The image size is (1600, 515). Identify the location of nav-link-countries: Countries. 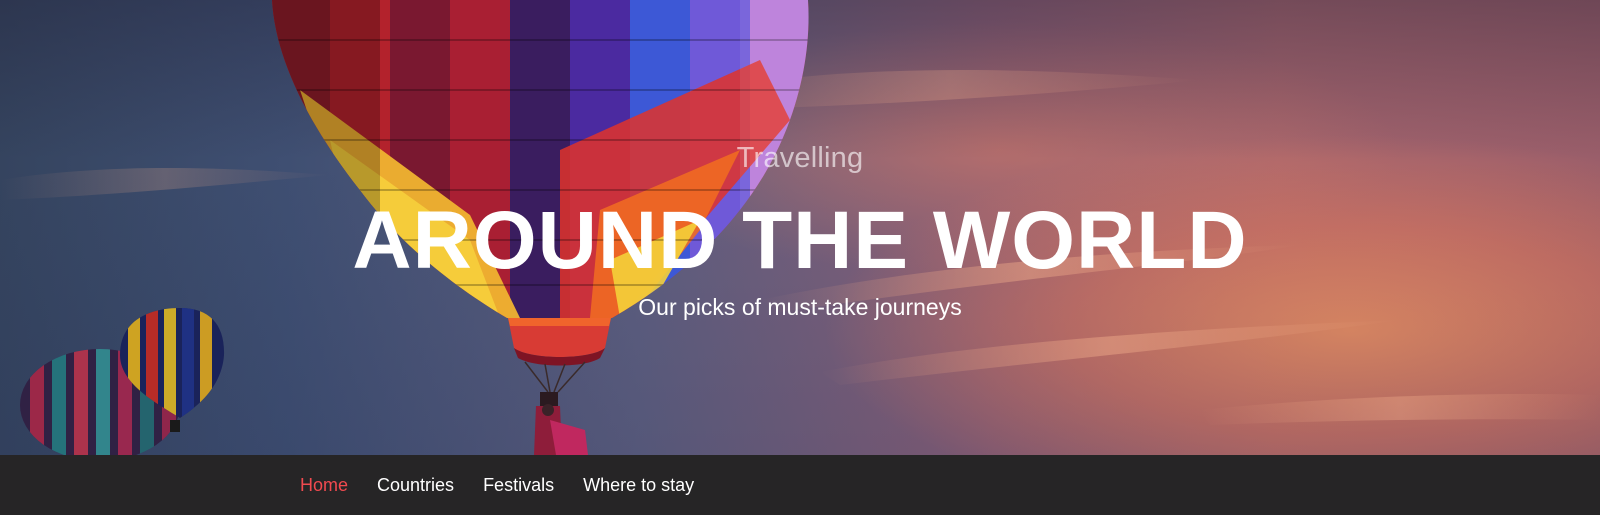
(415, 485).